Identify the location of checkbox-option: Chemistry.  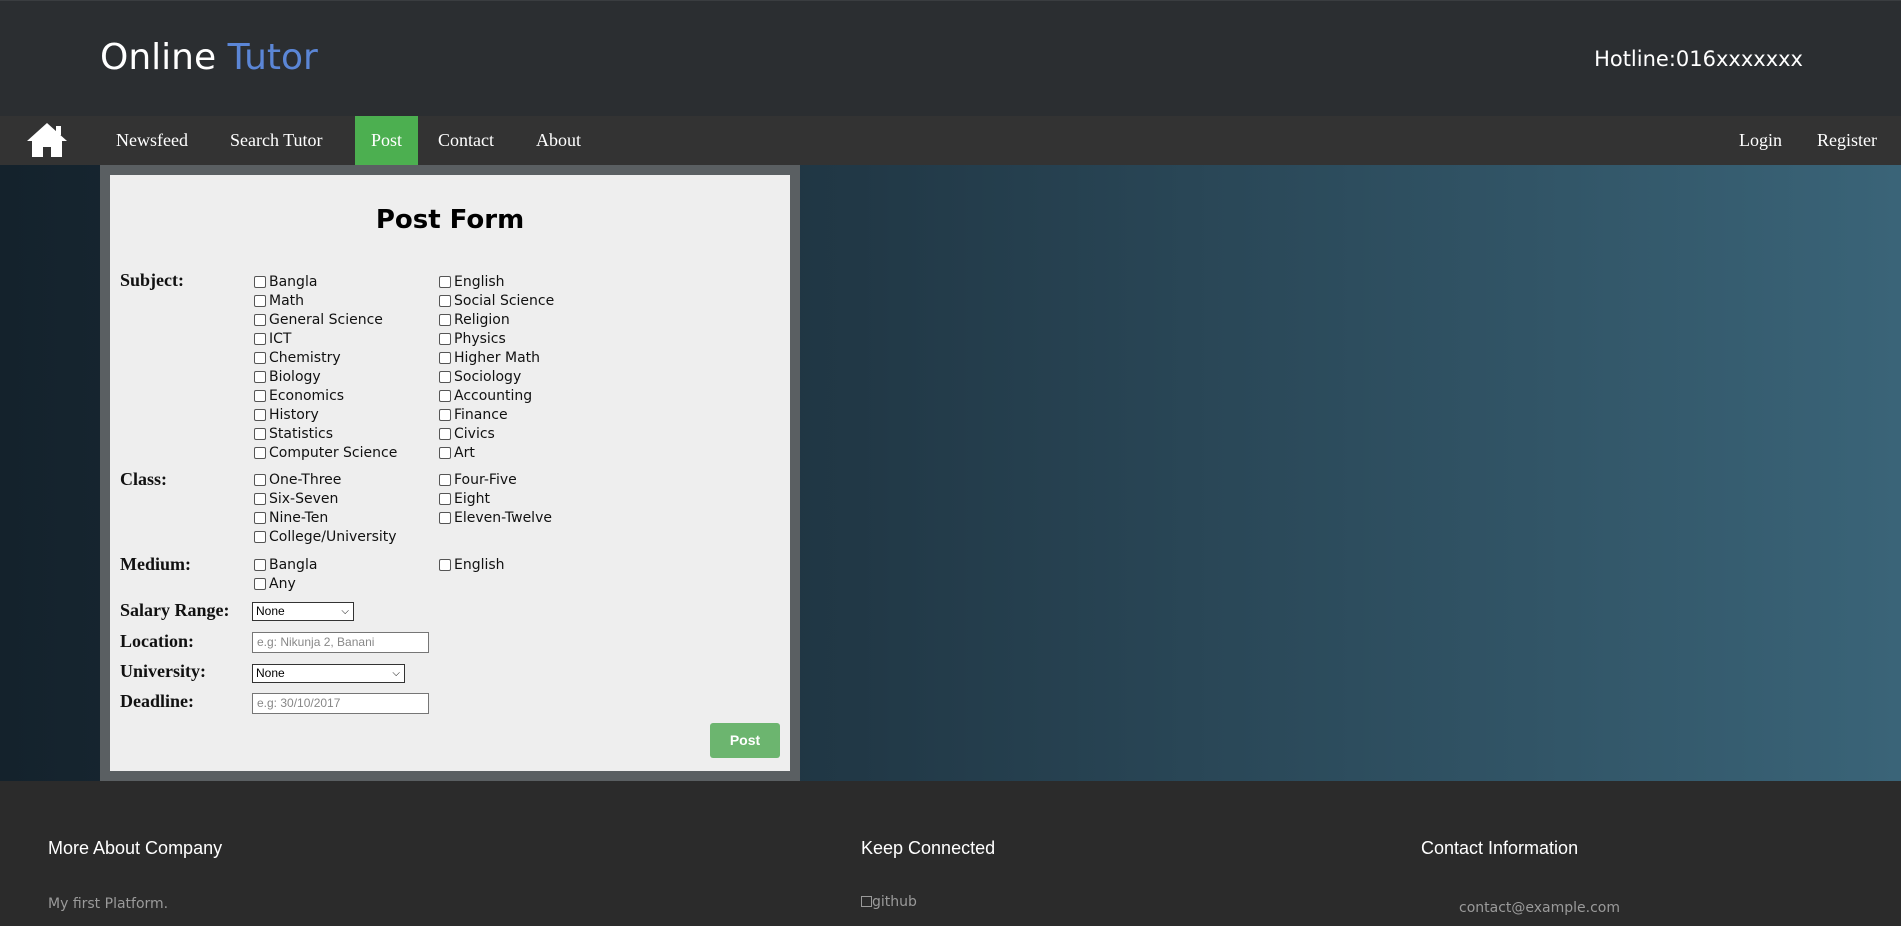
(297, 357).